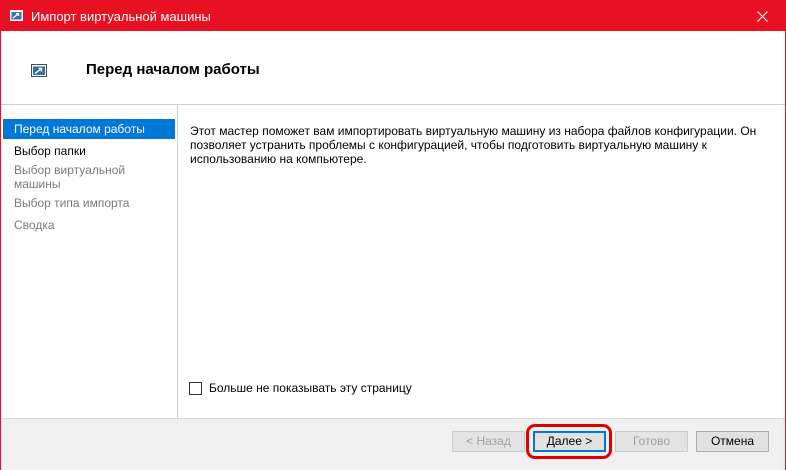  I want to click on dont-show-again-label: Больше не показывать эту страницу, so click(310, 388).